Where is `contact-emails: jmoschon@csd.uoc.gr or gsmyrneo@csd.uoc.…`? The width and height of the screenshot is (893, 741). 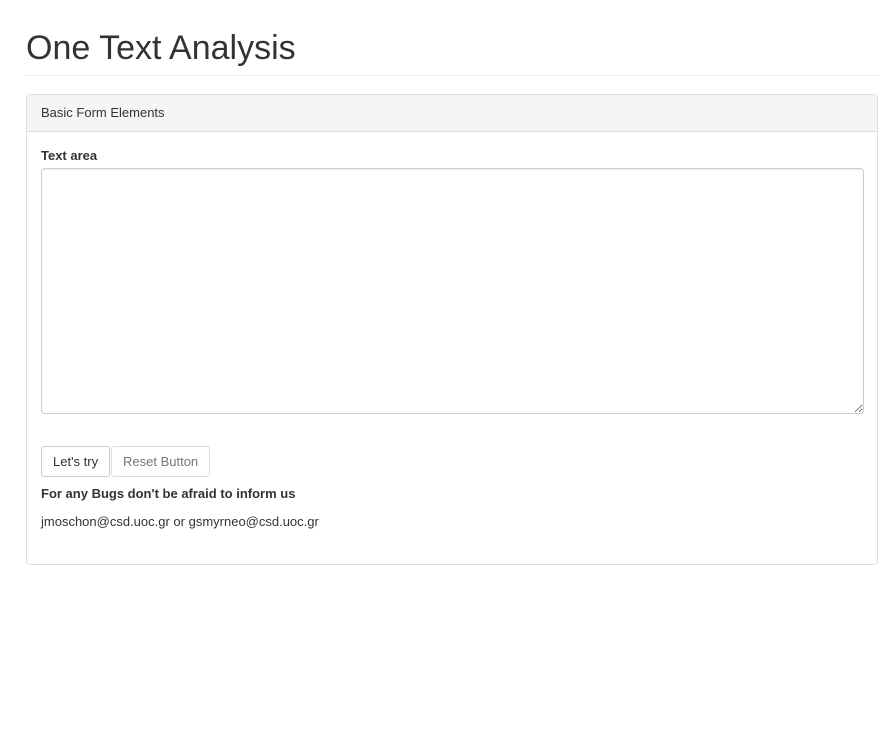 contact-emails: jmoschon@csd.uoc.gr or gsmyrneo@csd.uoc.… is located at coordinates (180, 521).